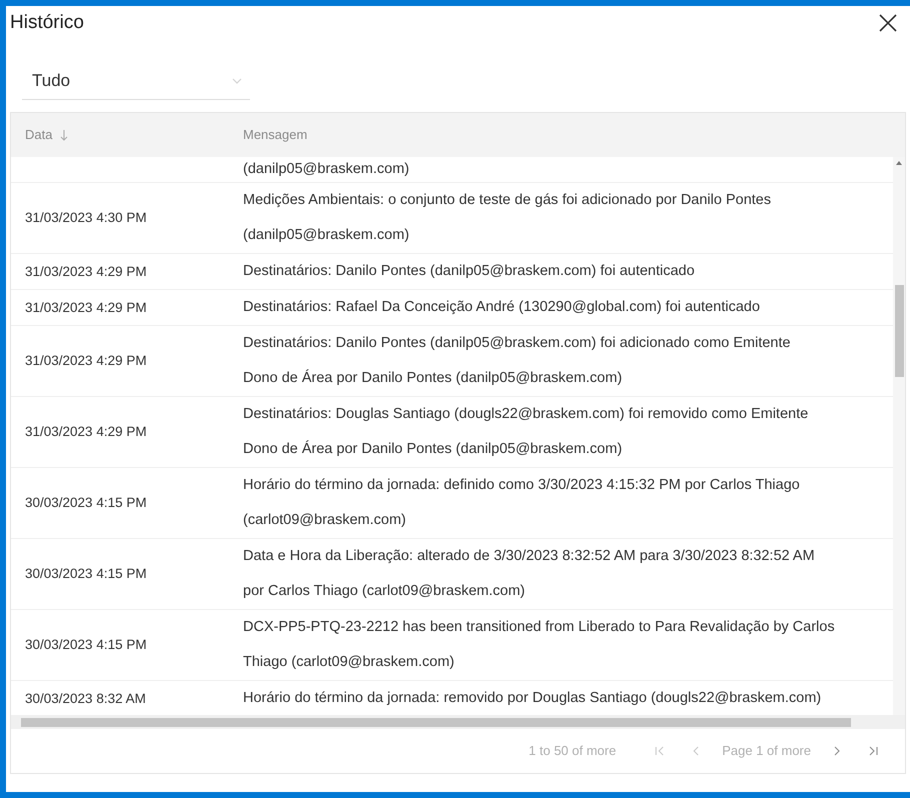 The height and width of the screenshot is (798, 910). I want to click on scroll-up-icon, so click(899, 163).